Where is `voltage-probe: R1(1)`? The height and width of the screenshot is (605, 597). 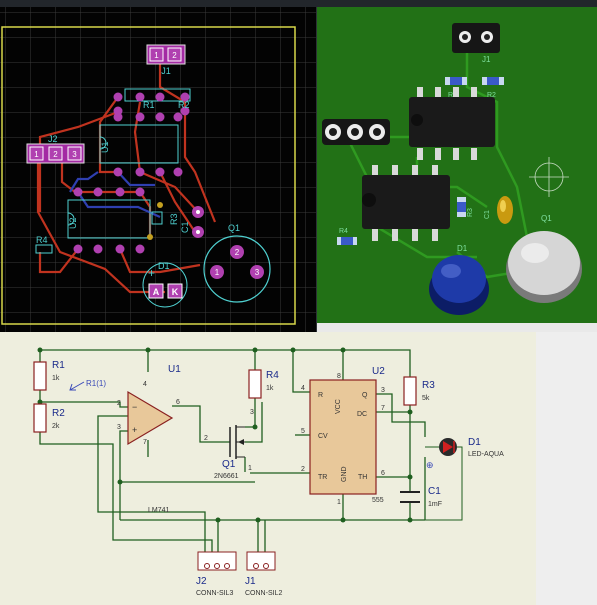 voltage-probe: R1(1) is located at coordinates (87, 385).